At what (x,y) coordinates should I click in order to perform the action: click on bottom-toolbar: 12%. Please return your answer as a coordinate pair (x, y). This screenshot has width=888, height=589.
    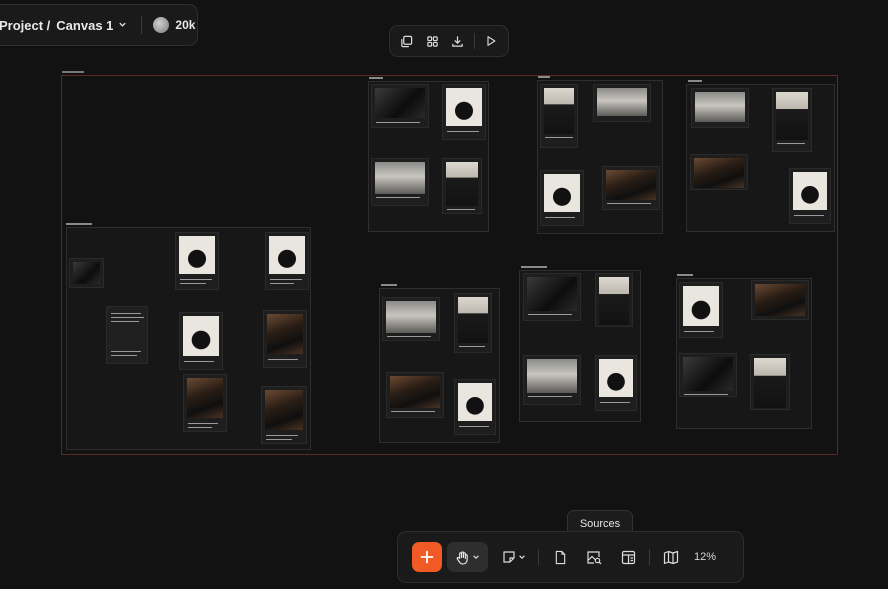
    Looking at the image, I should click on (570, 557).